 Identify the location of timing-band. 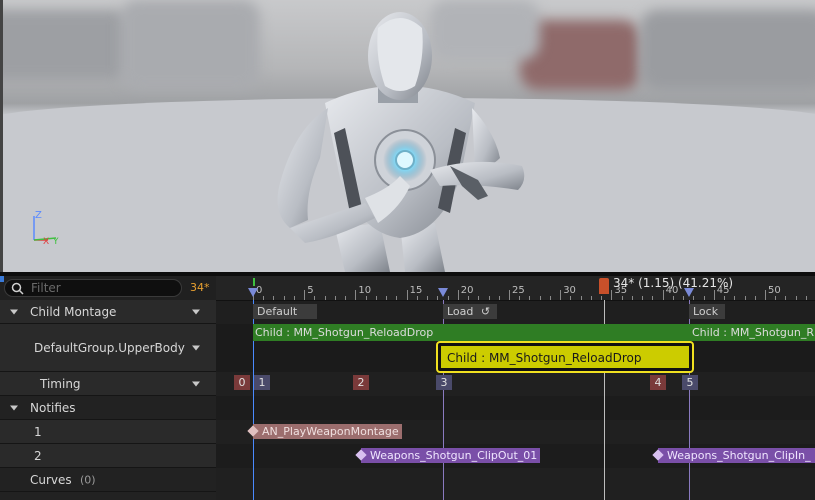
(515, 384).